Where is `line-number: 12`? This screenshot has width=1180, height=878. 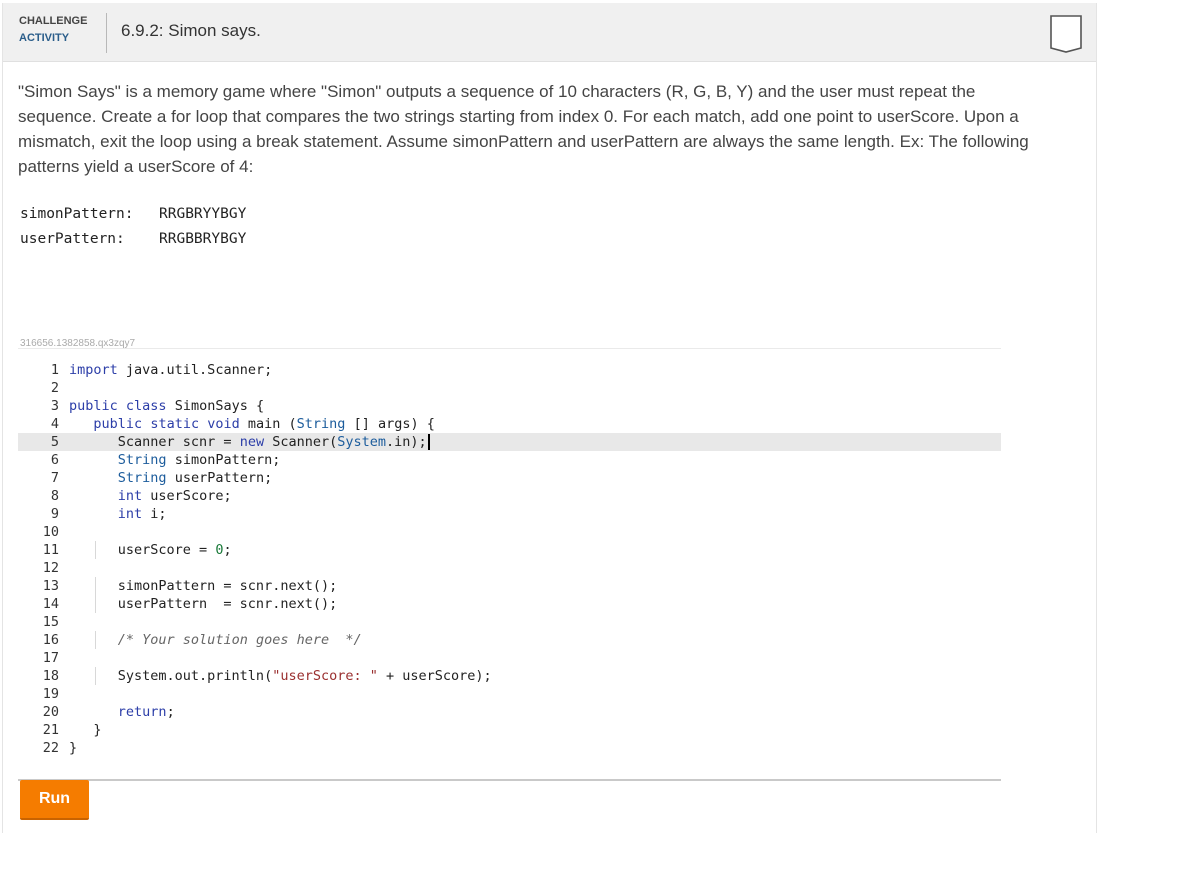
line-number: 12 is located at coordinates (50, 568).